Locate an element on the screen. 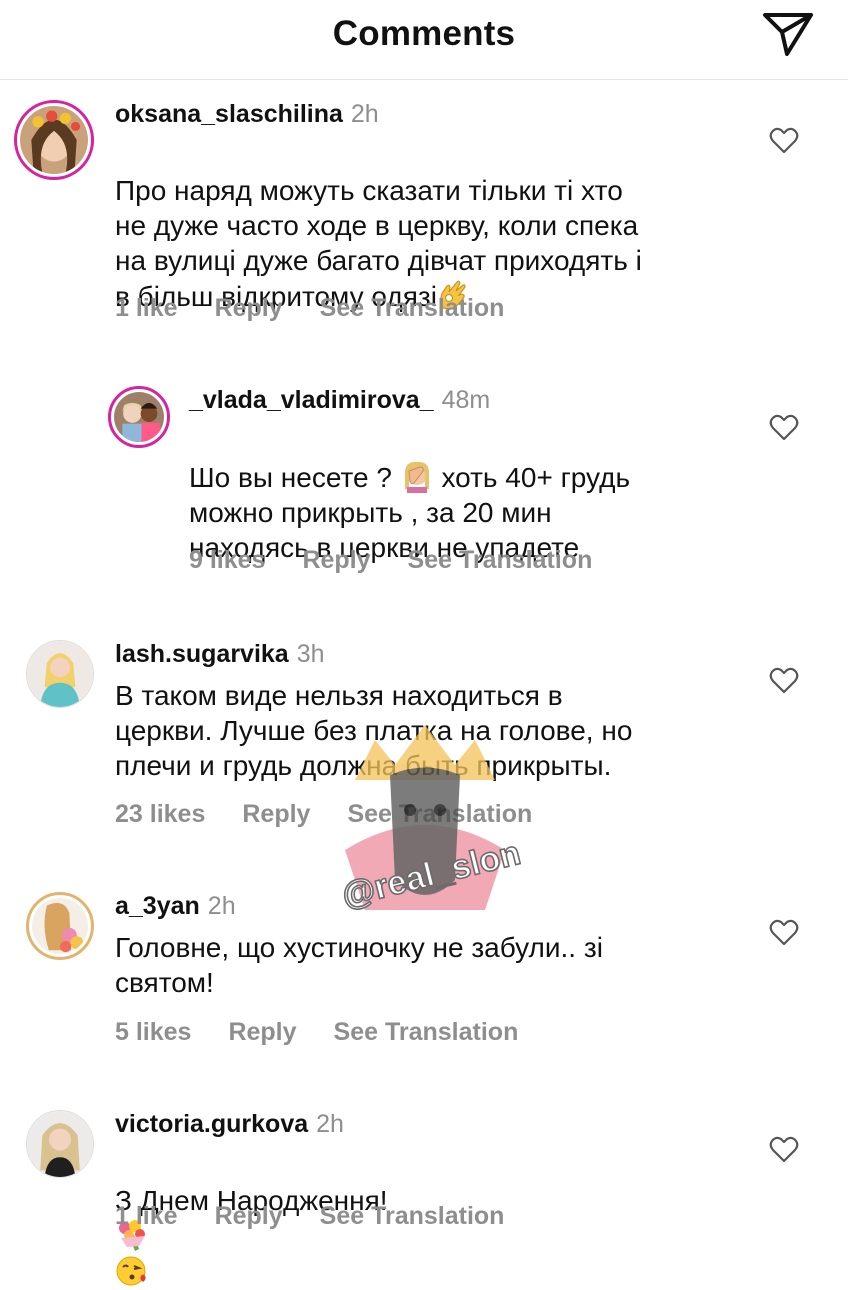 The image size is (848, 1290). likes-count: 5 likes is located at coordinates (153, 1032).